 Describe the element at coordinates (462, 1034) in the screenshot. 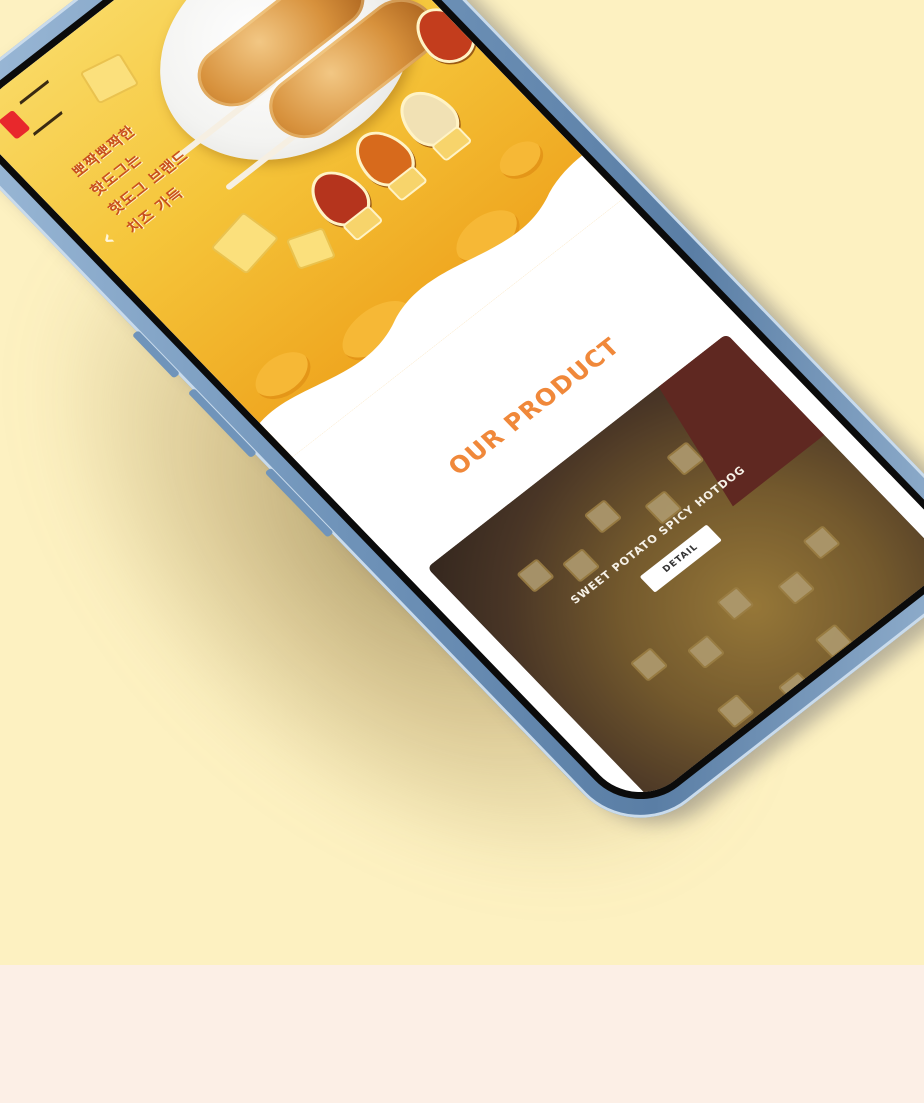

I see `footer-band` at that location.